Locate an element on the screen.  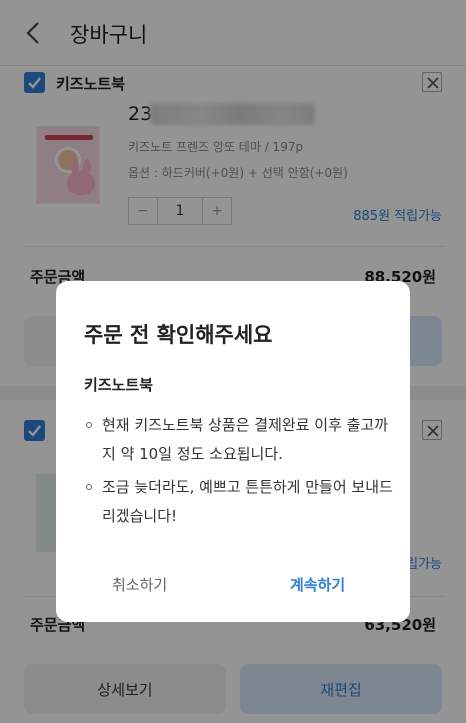
notice-text: 조금 늦더라도, 예쁘고 튼튼하게 만들어 보내드리겠습니다! is located at coordinates (247, 501).